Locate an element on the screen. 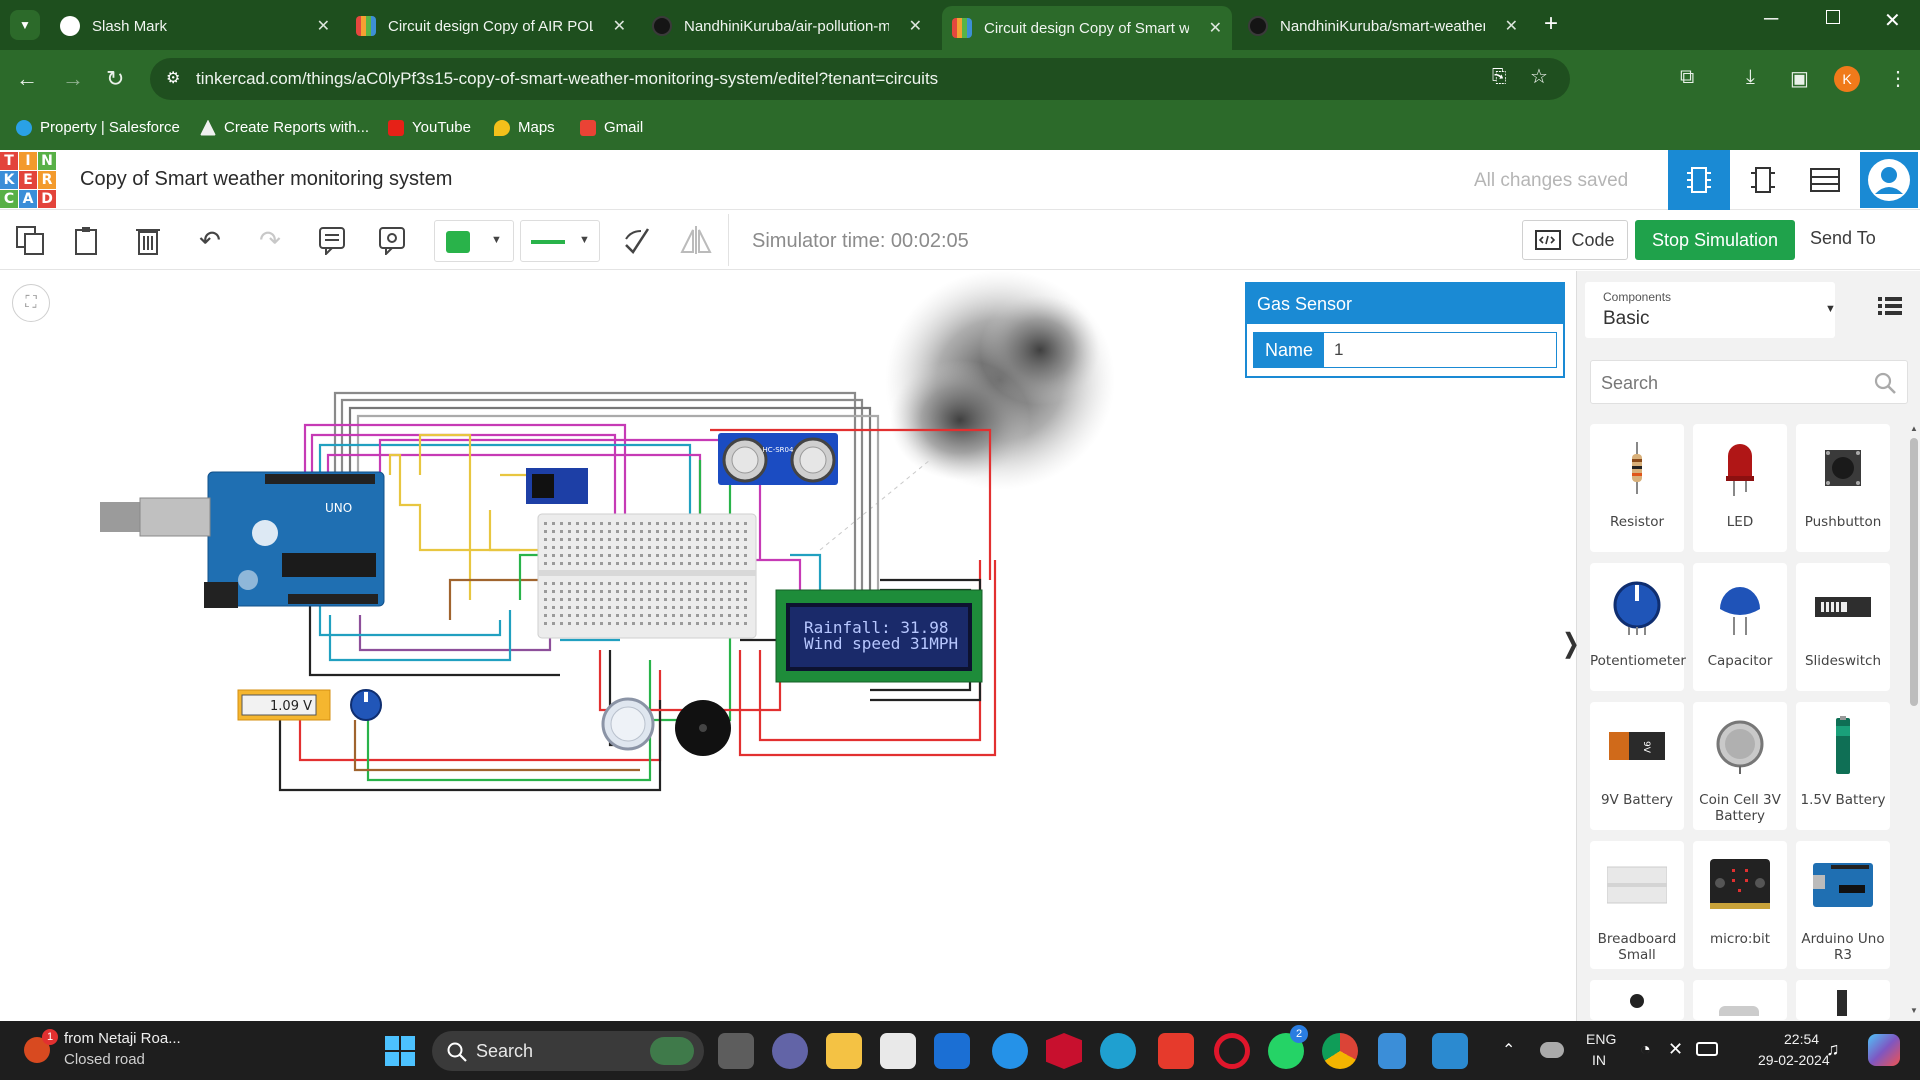 This screenshot has width=1920, height=1080. component-inspector: Gas Sensor Name 1 is located at coordinates (1405, 330).